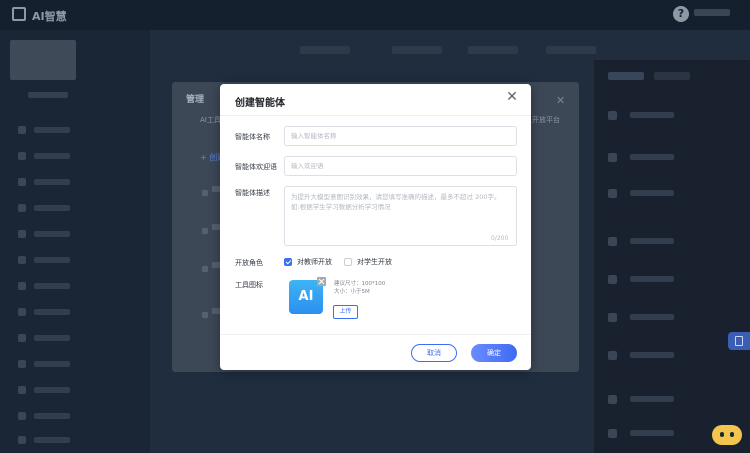 This screenshot has height=453, width=750. I want to click on app-title: AI智慧, so click(49, 16).